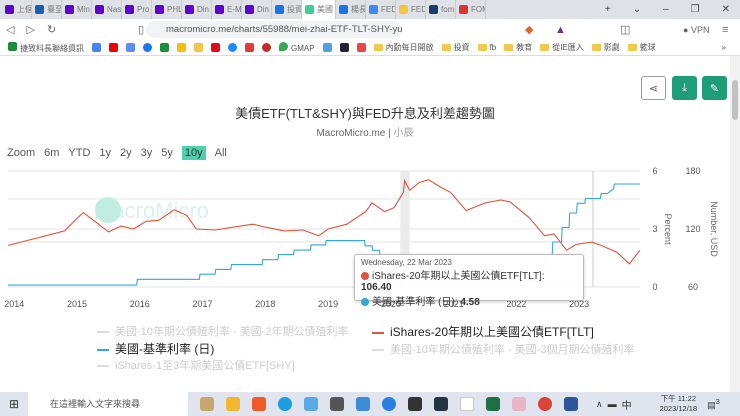 The height and width of the screenshot is (416, 740). Describe the element at coordinates (215, 47) in the screenshot. I see `netflix-icon` at that location.